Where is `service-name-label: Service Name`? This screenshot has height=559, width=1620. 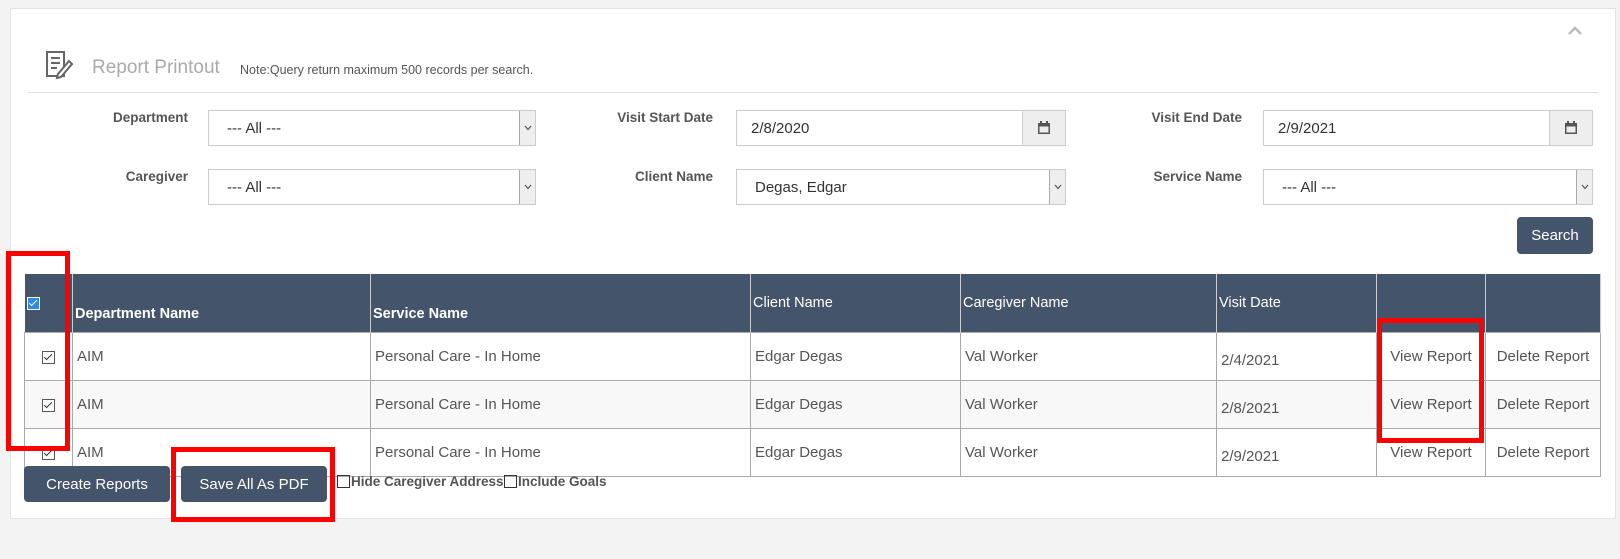
service-name-label: Service Name is located at coordinates (1197, 176).